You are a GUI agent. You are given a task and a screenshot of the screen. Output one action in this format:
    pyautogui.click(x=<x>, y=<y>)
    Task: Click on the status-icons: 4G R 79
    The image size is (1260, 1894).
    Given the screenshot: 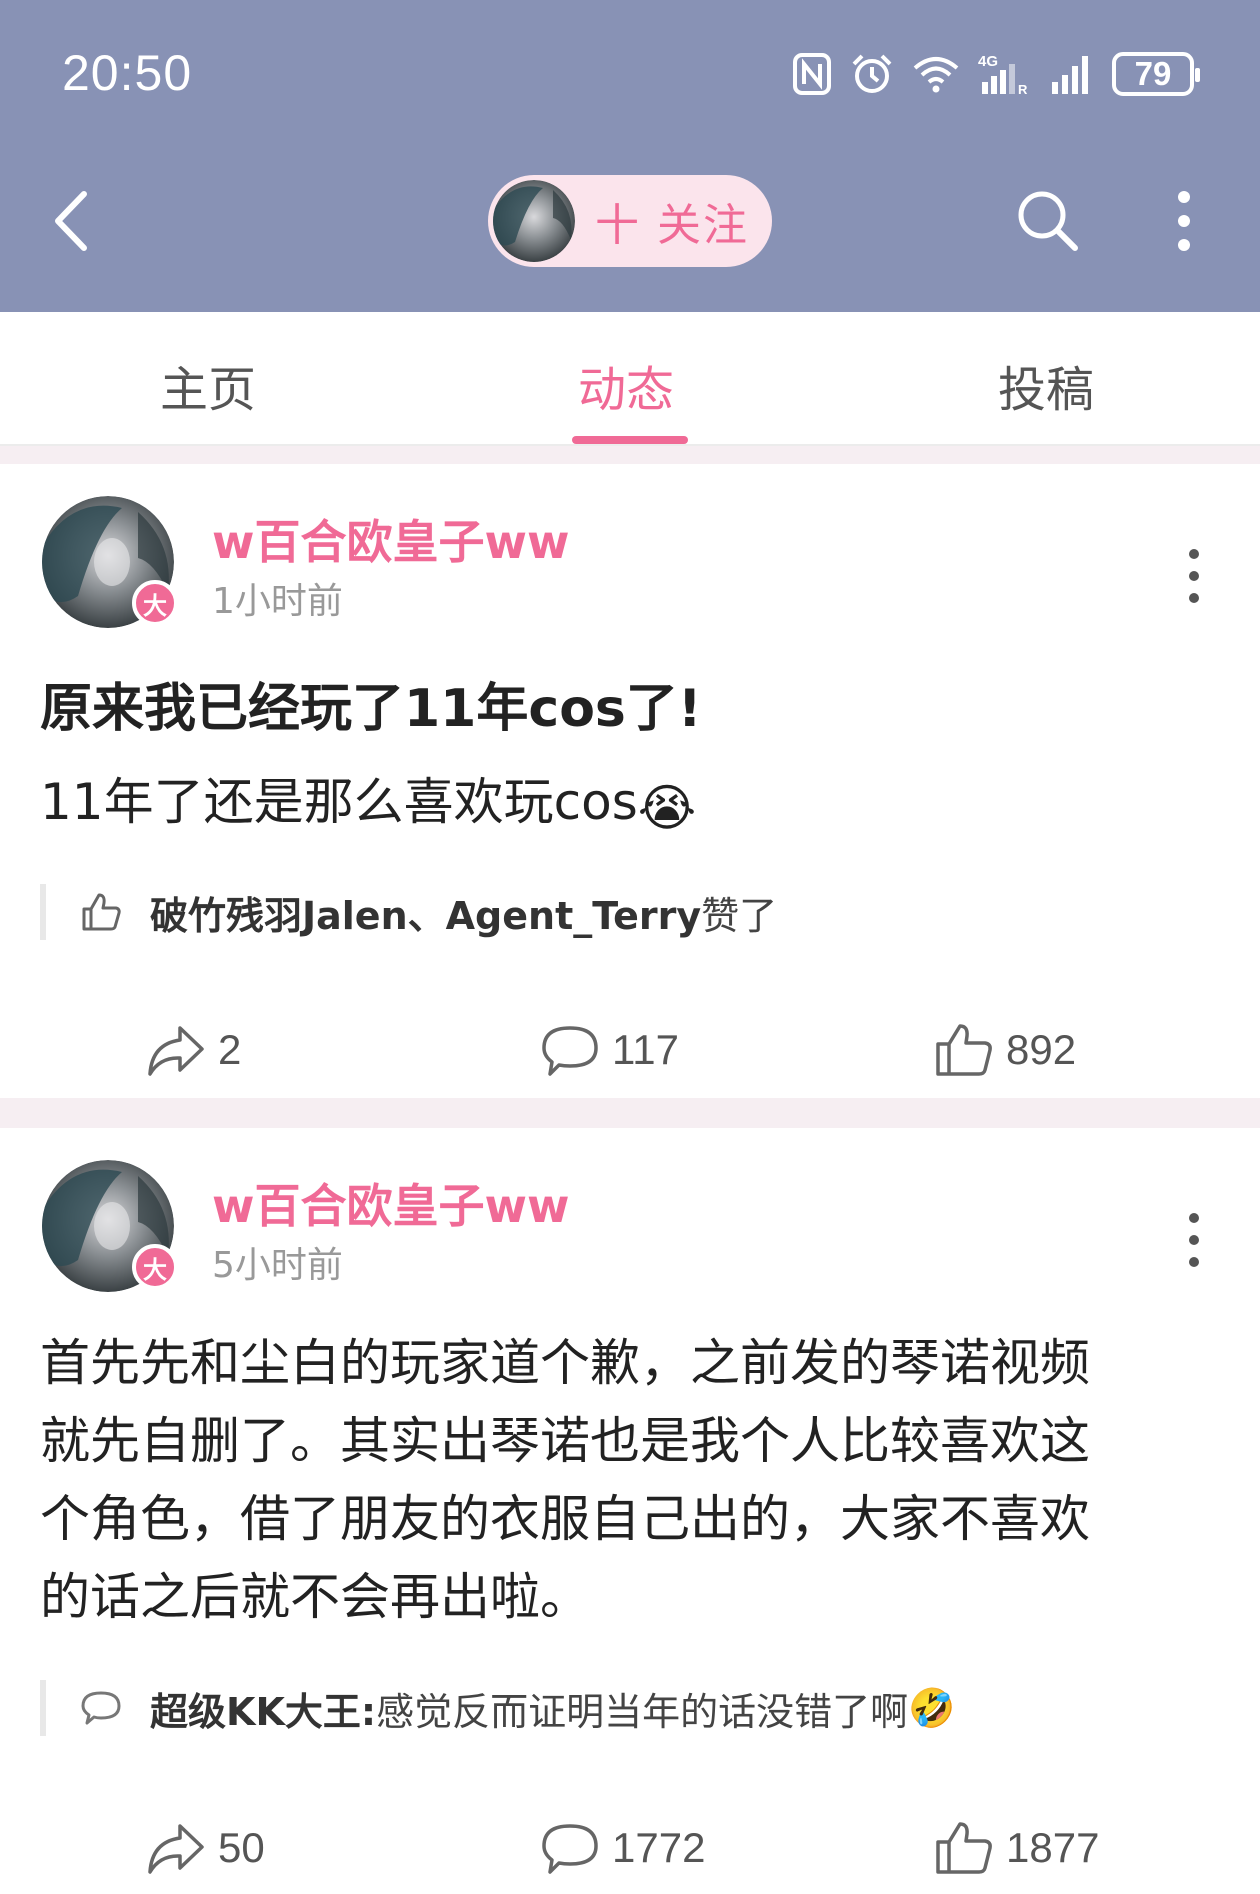 What is the action you would take?
    pyautogui.click(x=996, y=74)
    